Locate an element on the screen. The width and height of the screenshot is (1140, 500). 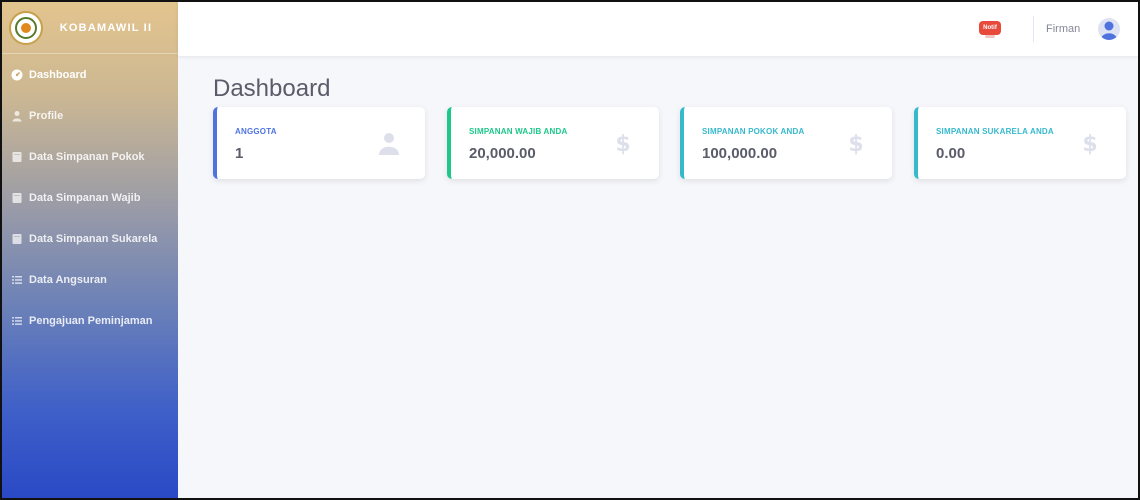
sidebar-item-data-simpanan-sukarela: Data Simpanan Sukarela is located at coordinates (90, 238).